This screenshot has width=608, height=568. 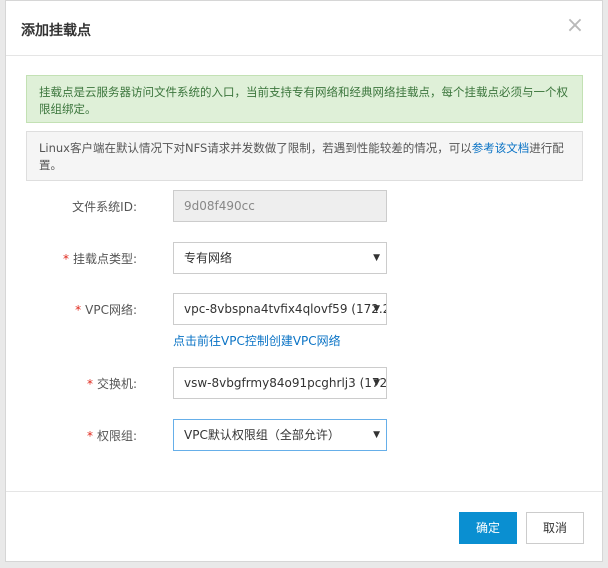 What do you see at coordinates (257, 340) in the screenshot?
I see `create-vpc-link: 点击前往VPC控制创建VPC网络` at bounding box center [257, 340].